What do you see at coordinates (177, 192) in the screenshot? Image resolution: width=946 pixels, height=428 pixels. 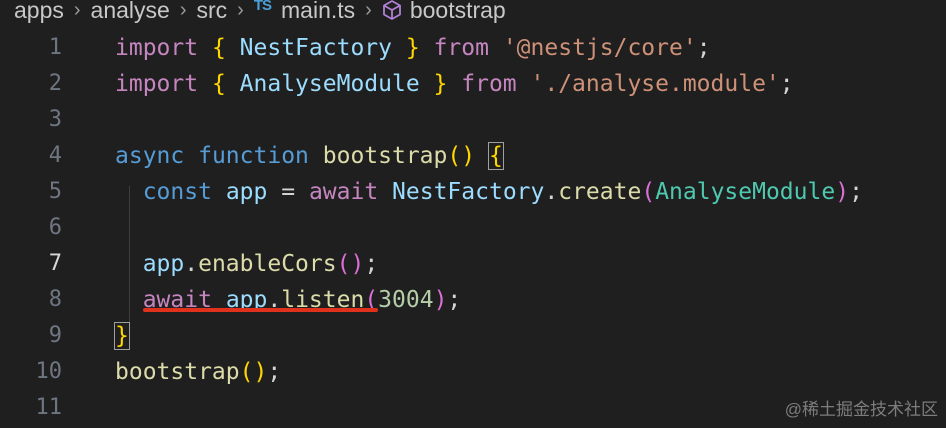 I see `token-keyword: const` at bounding box center [177, 192].